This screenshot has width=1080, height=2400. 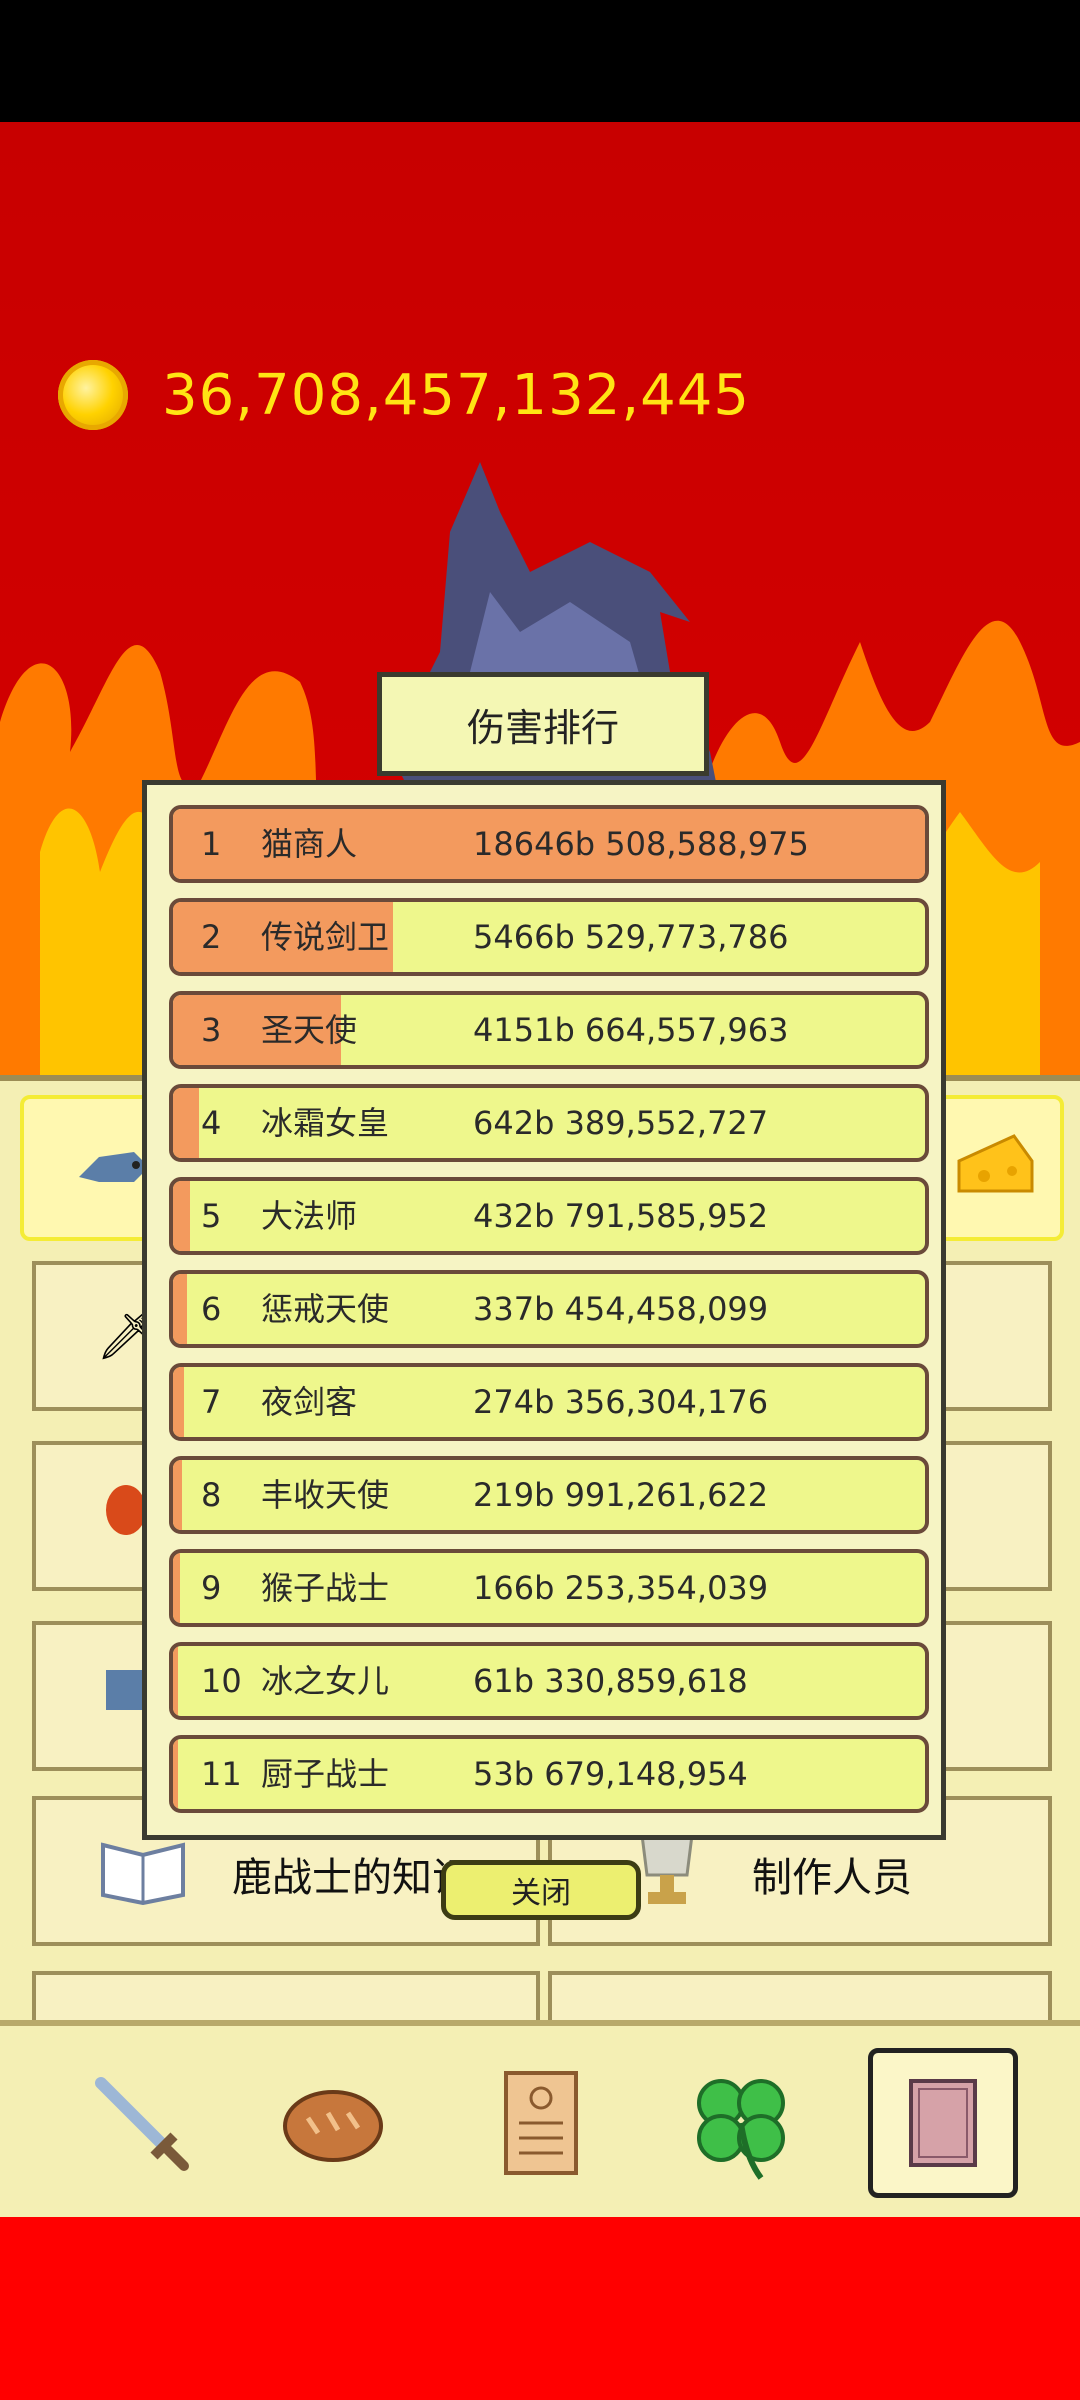 I want to click on ranking-number: 3, so click(x=211, y=1030).